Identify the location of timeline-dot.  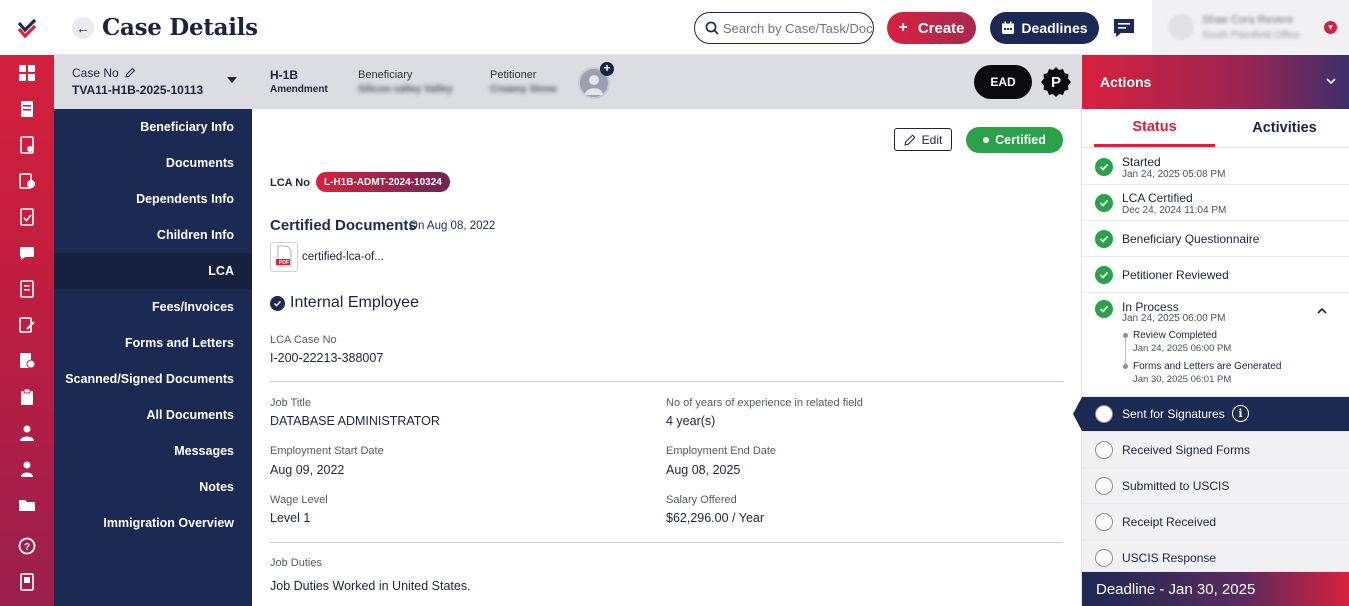
(1125, 366).